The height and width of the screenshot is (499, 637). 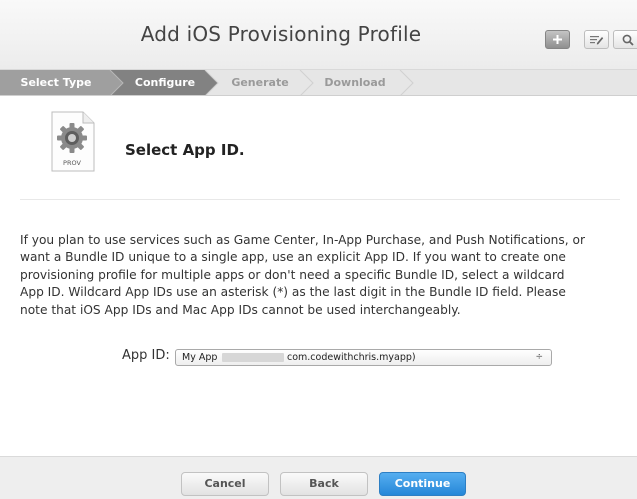 I want to click on app-id-select: My App com.codewithchris.myapp) ÷, so click(x=363, y=357).